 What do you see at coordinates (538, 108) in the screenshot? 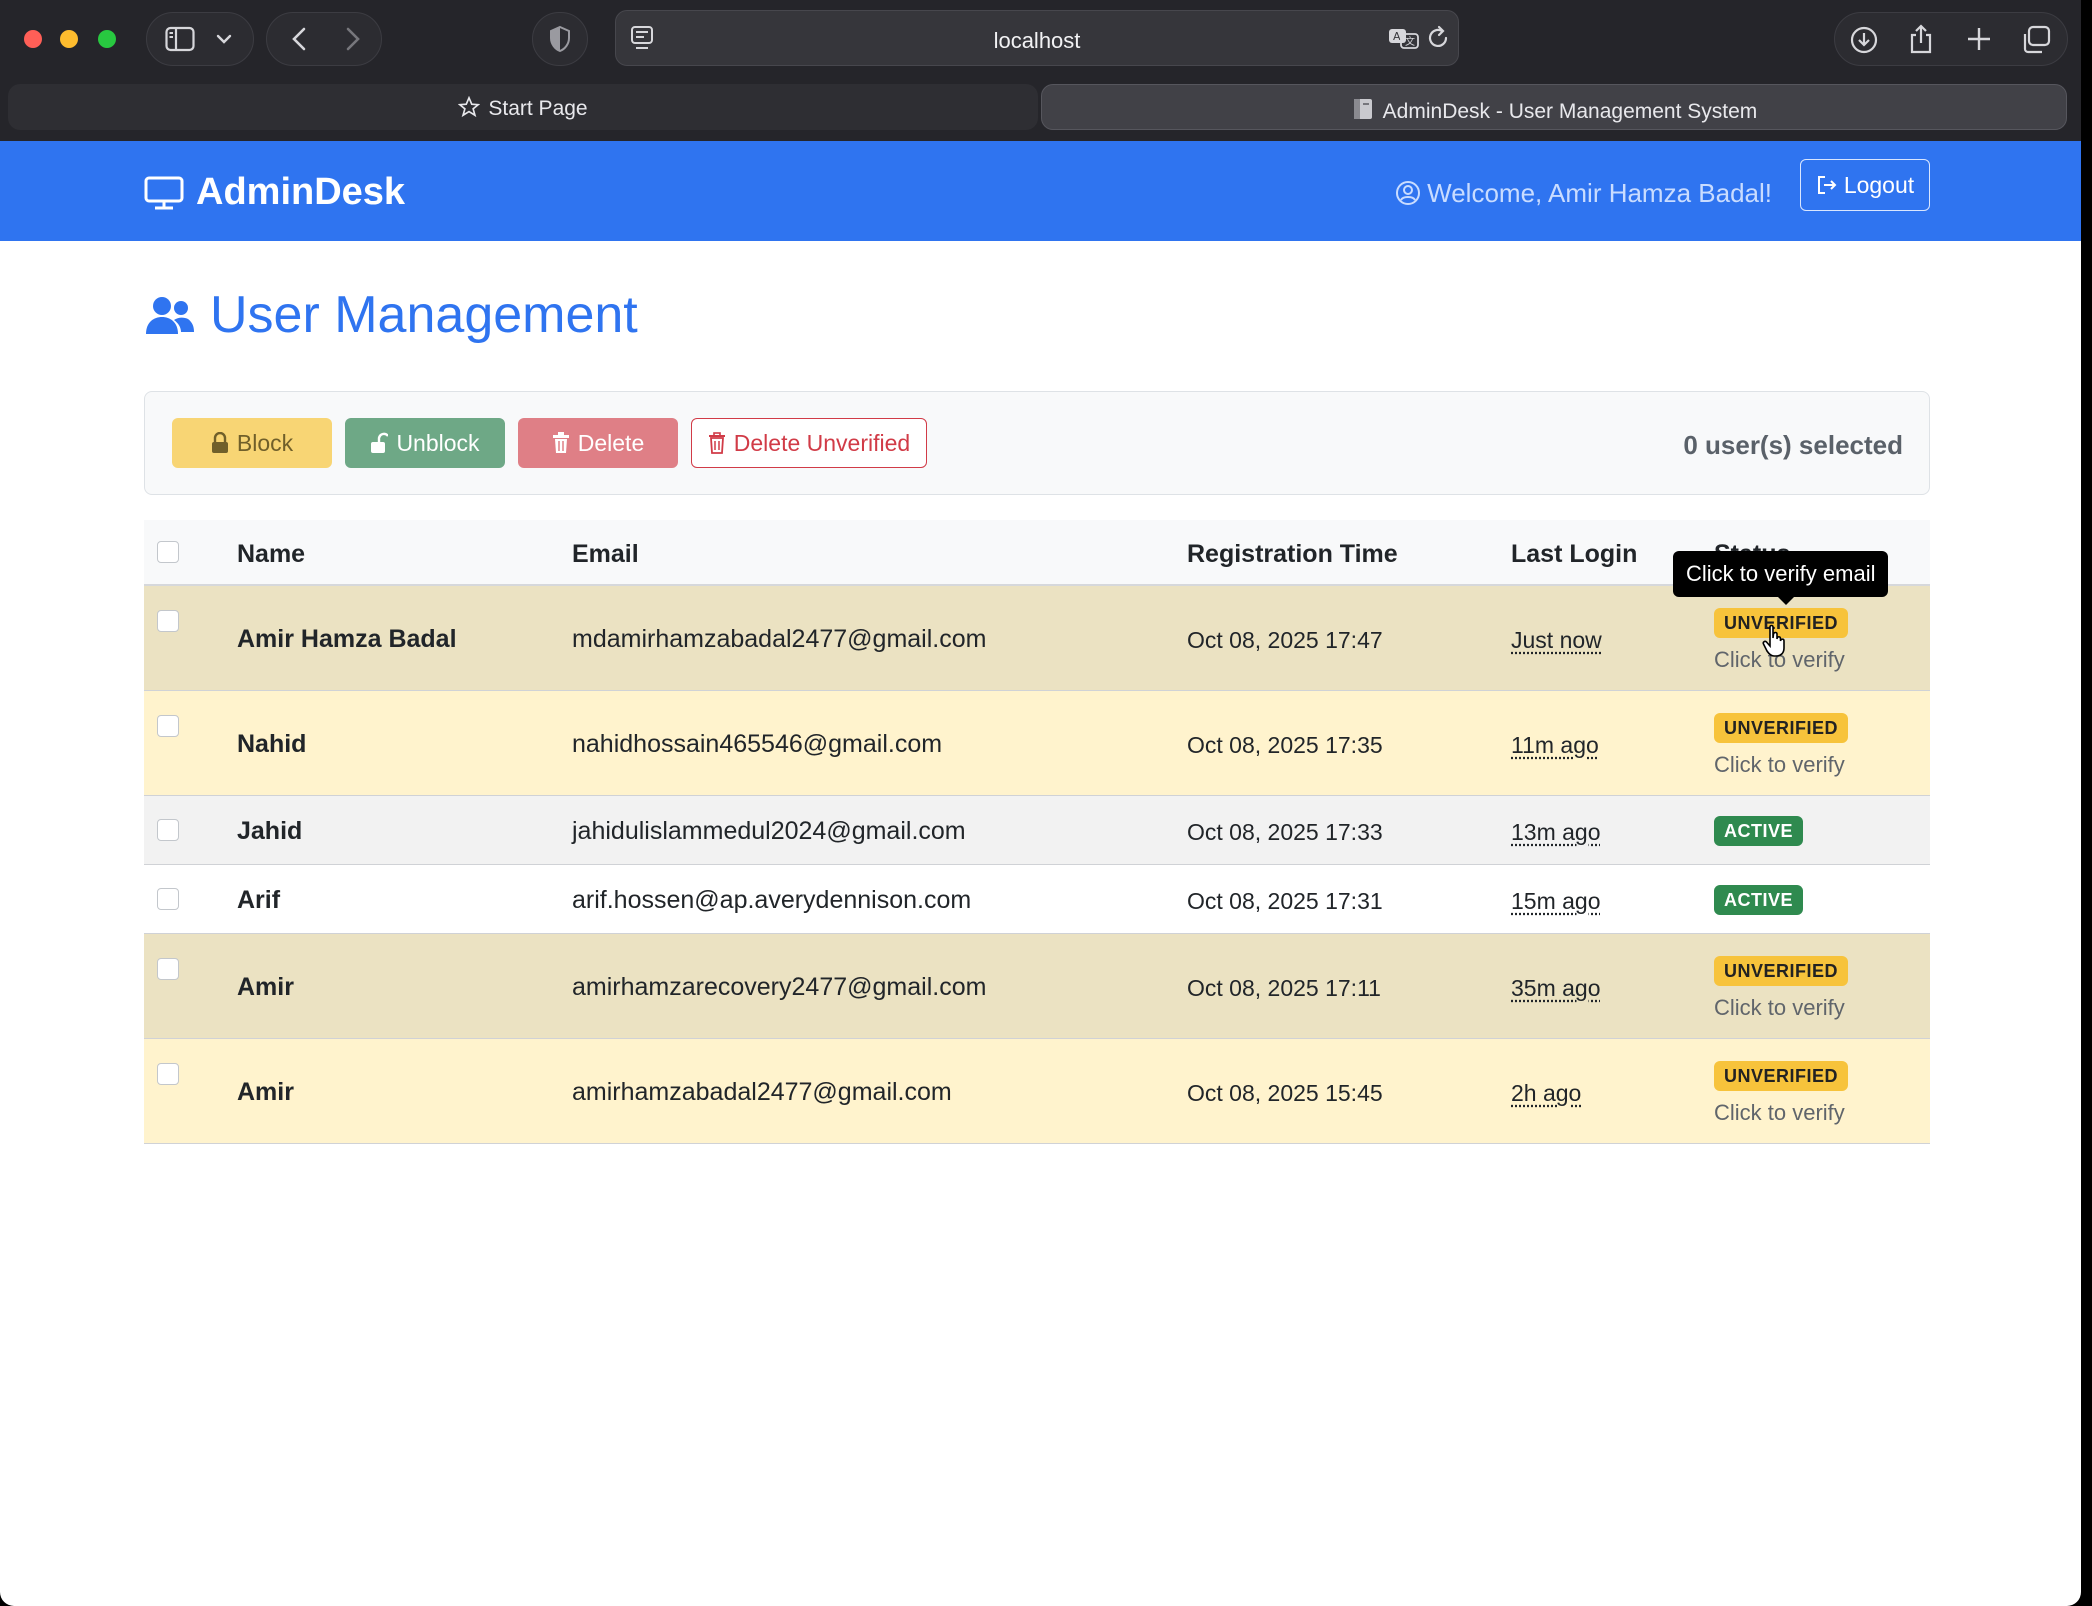
I see `tab-label: Start Page` at bounding box center [538, 108].